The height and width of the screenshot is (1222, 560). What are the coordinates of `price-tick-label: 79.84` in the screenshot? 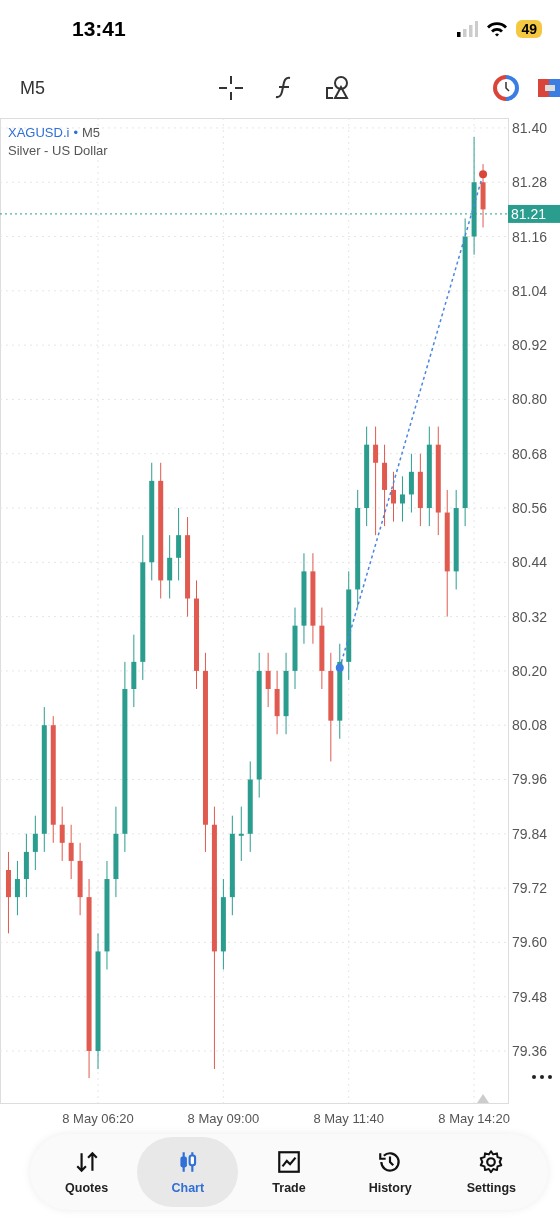 It's located at (530, 833).